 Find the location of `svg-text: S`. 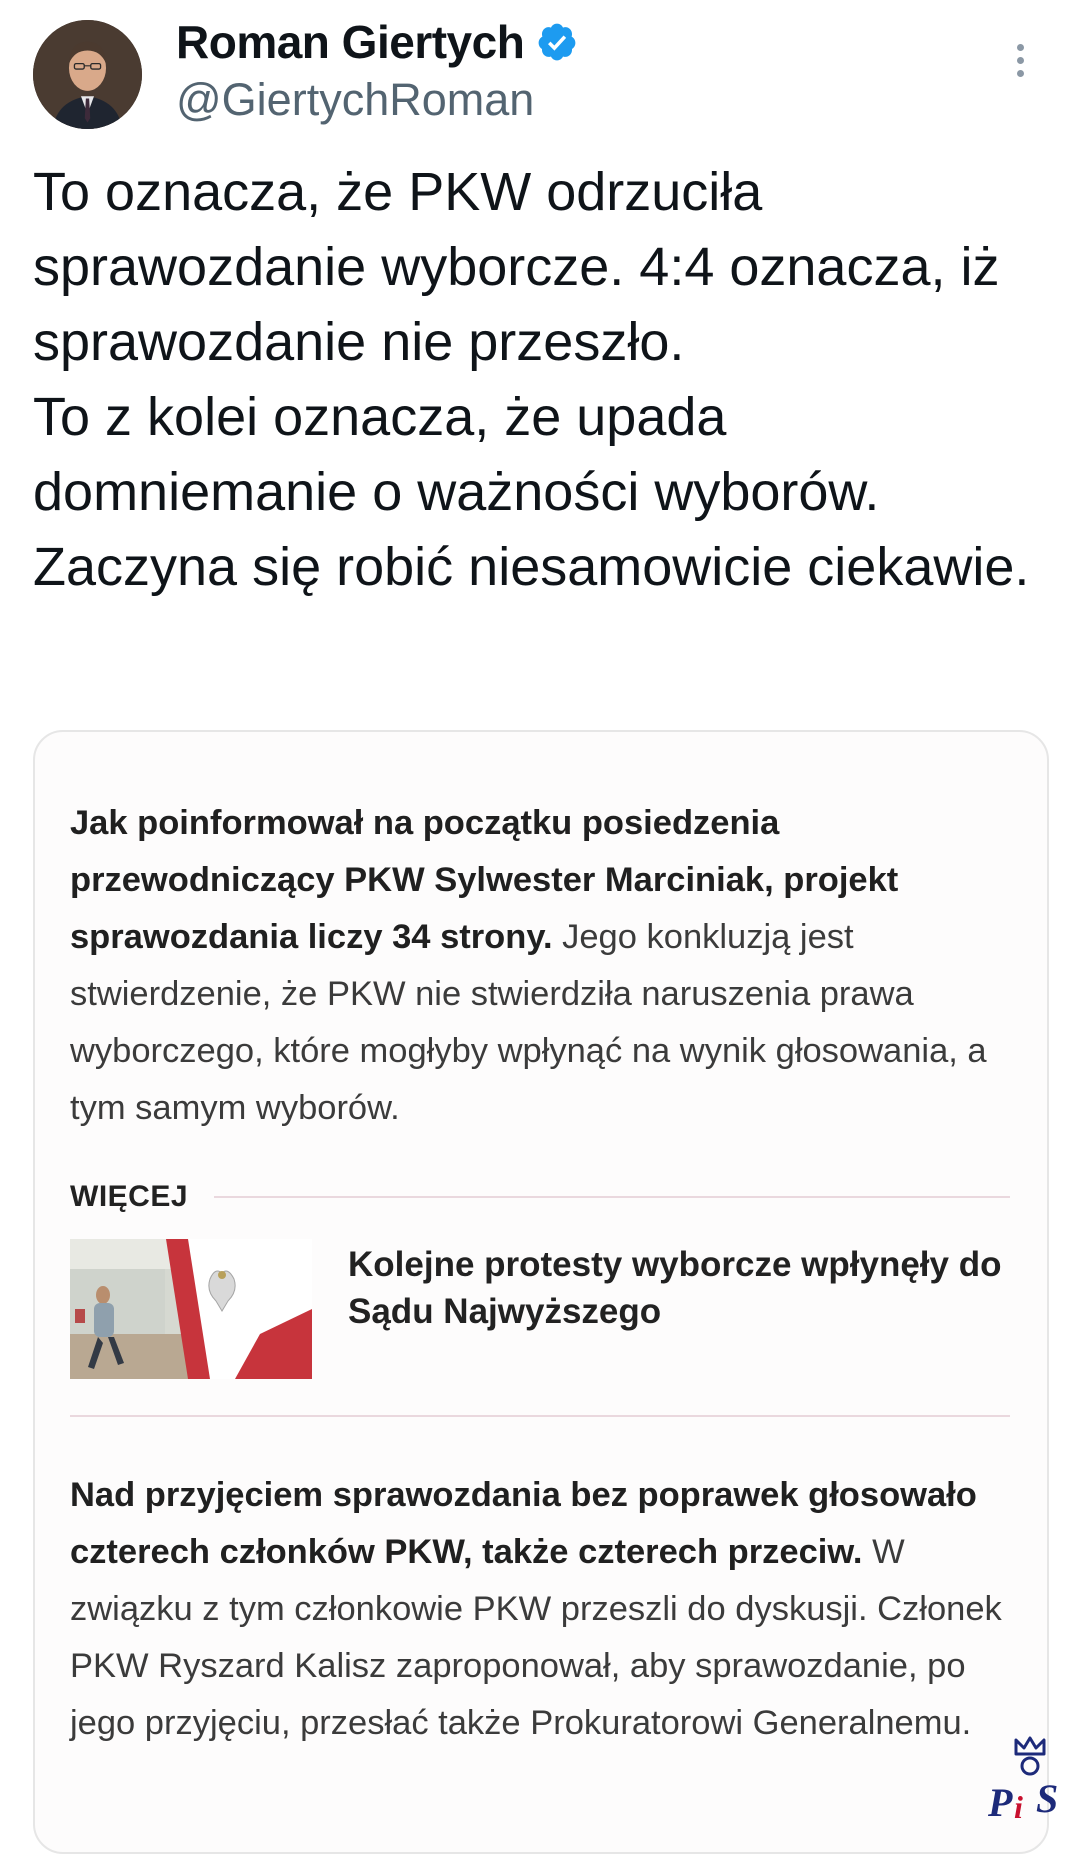

svg-text: S is located at coordinates (1047, 1798).